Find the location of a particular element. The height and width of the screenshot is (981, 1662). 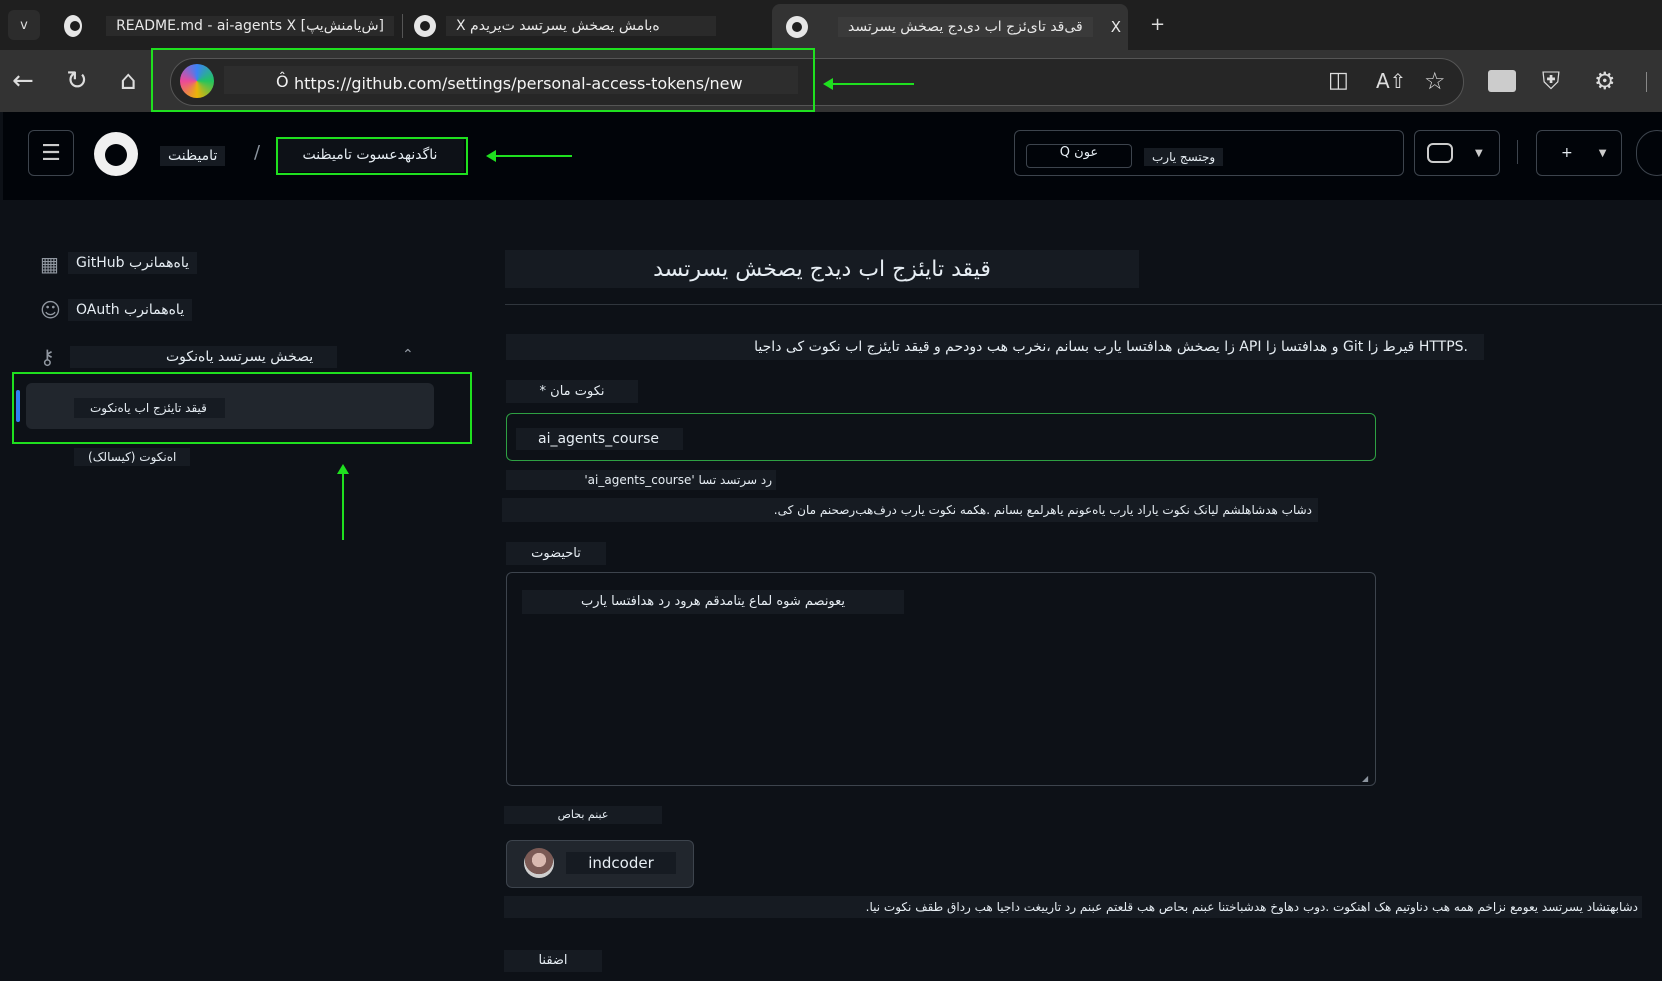

tab-title: X ه‌بامش یصخش یسرتسد ت‌یریدم is located at coordinates (581, 26).